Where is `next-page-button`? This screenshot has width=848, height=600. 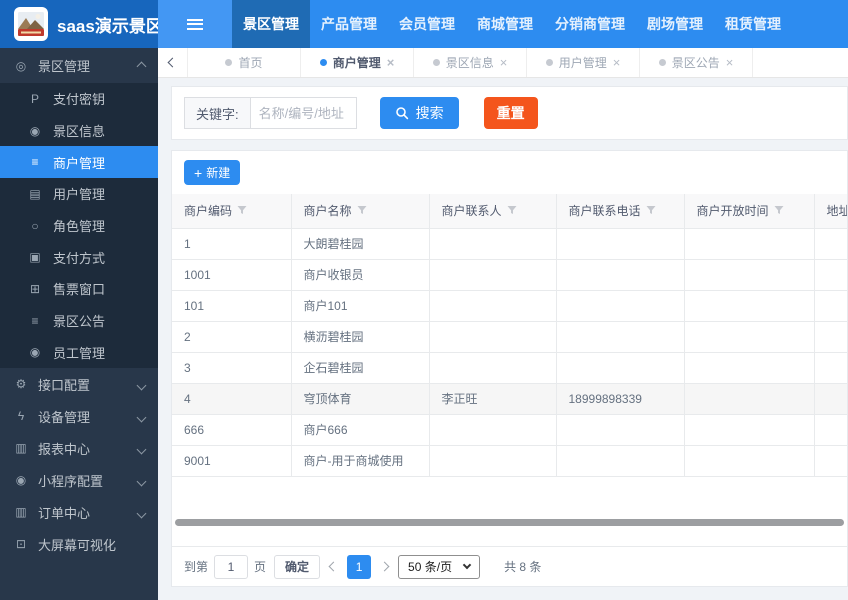
next-page-button is located at coordinates (384, 566).